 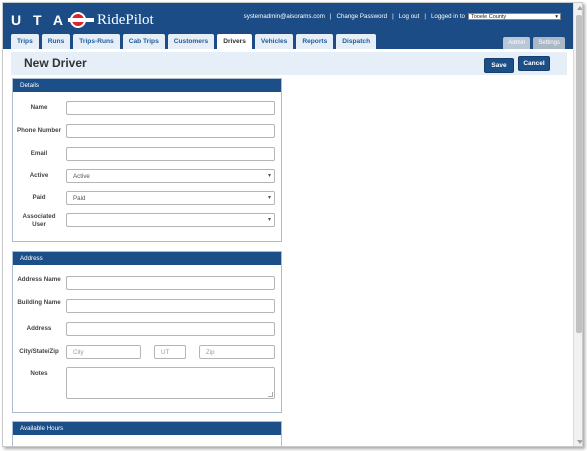 I want to click on user-email: systemadmin@aisorams.com, so click(x=284, y=16).